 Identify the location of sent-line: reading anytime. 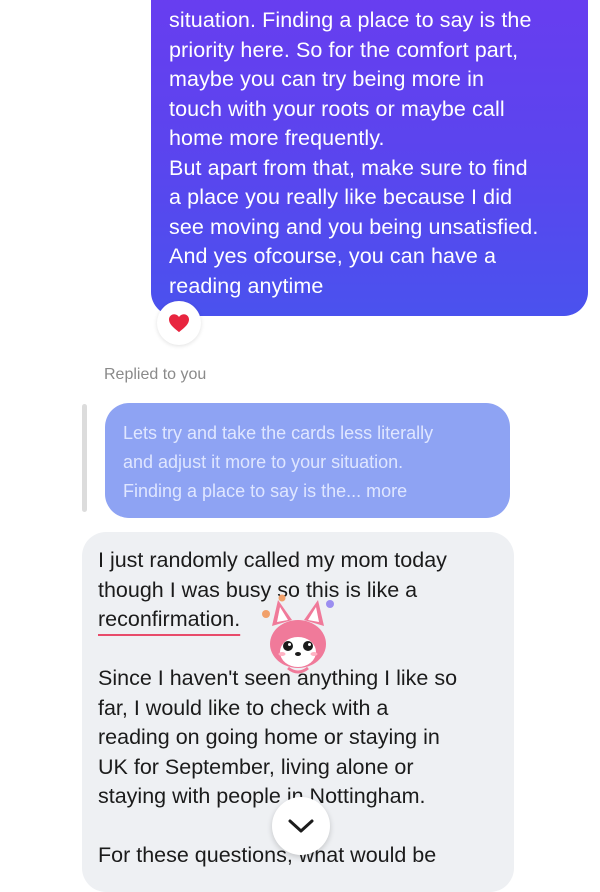
(246, 285).